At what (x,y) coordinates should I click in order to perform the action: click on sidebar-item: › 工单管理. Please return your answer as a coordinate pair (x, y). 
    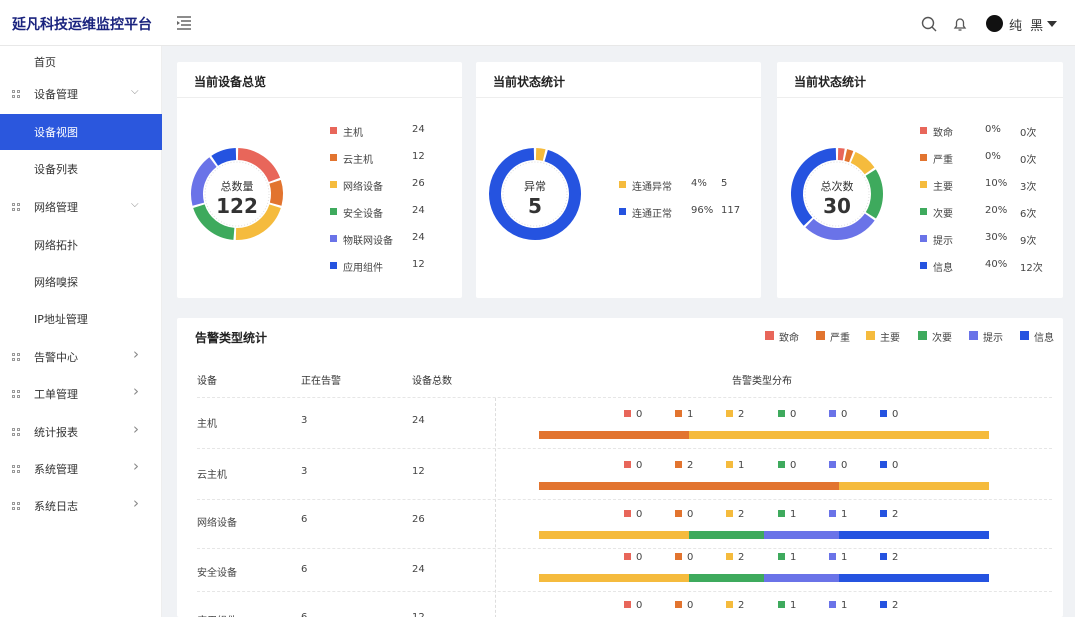
    Looking at the image, I should click on (81, 394).